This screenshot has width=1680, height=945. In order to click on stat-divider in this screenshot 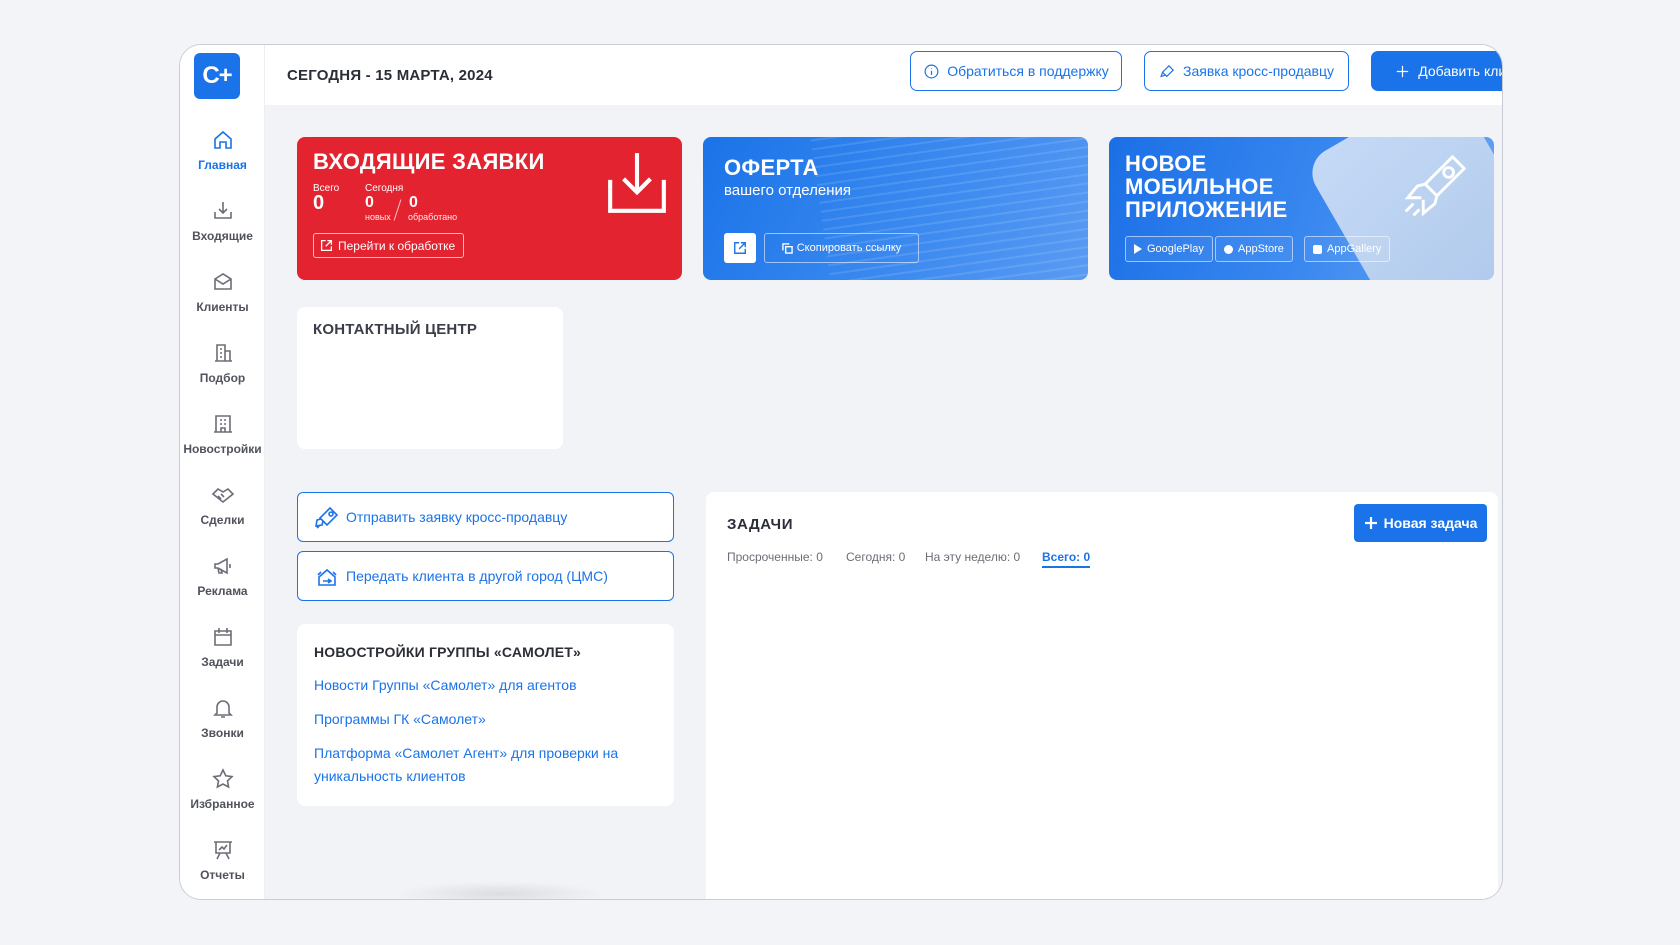, I will do `click(397, 210)`.